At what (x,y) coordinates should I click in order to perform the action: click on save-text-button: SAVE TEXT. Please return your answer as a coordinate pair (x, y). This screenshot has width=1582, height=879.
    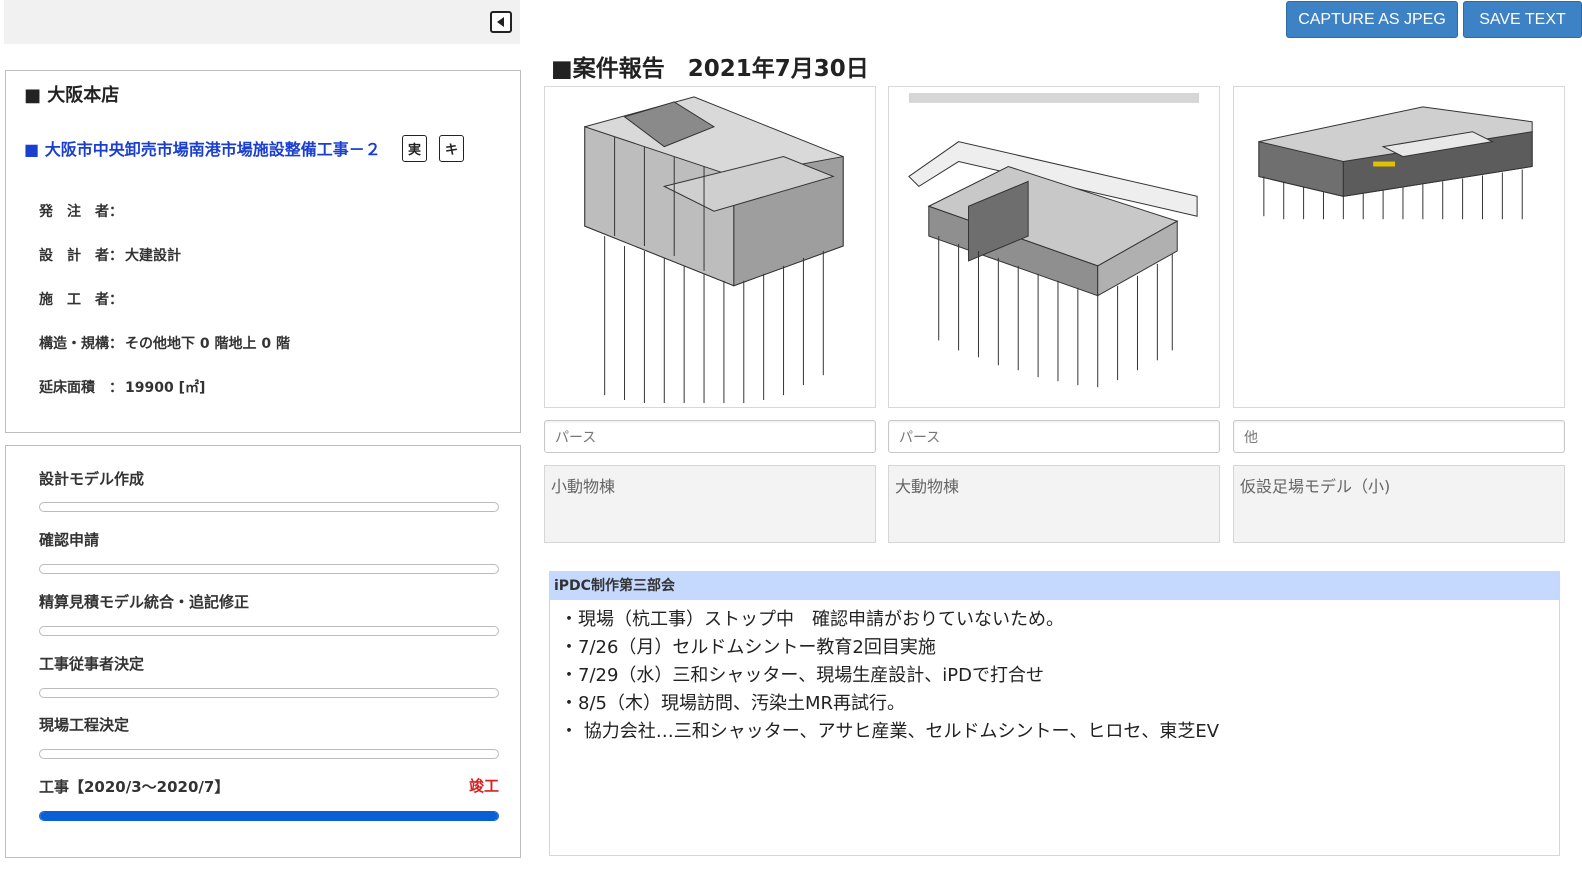
    Looking at the image, I should click on (1522, 19).